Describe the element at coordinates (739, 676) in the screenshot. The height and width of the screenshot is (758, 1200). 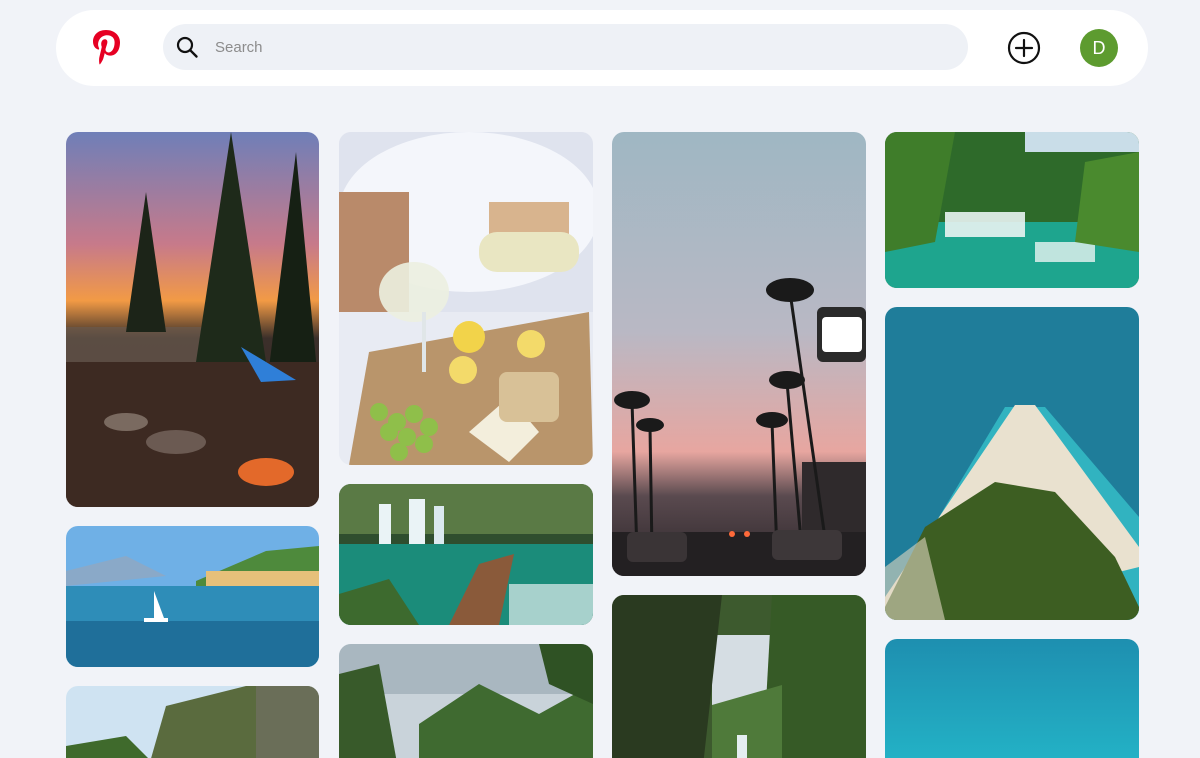
I see `pin-jungle-canopy` at that location.